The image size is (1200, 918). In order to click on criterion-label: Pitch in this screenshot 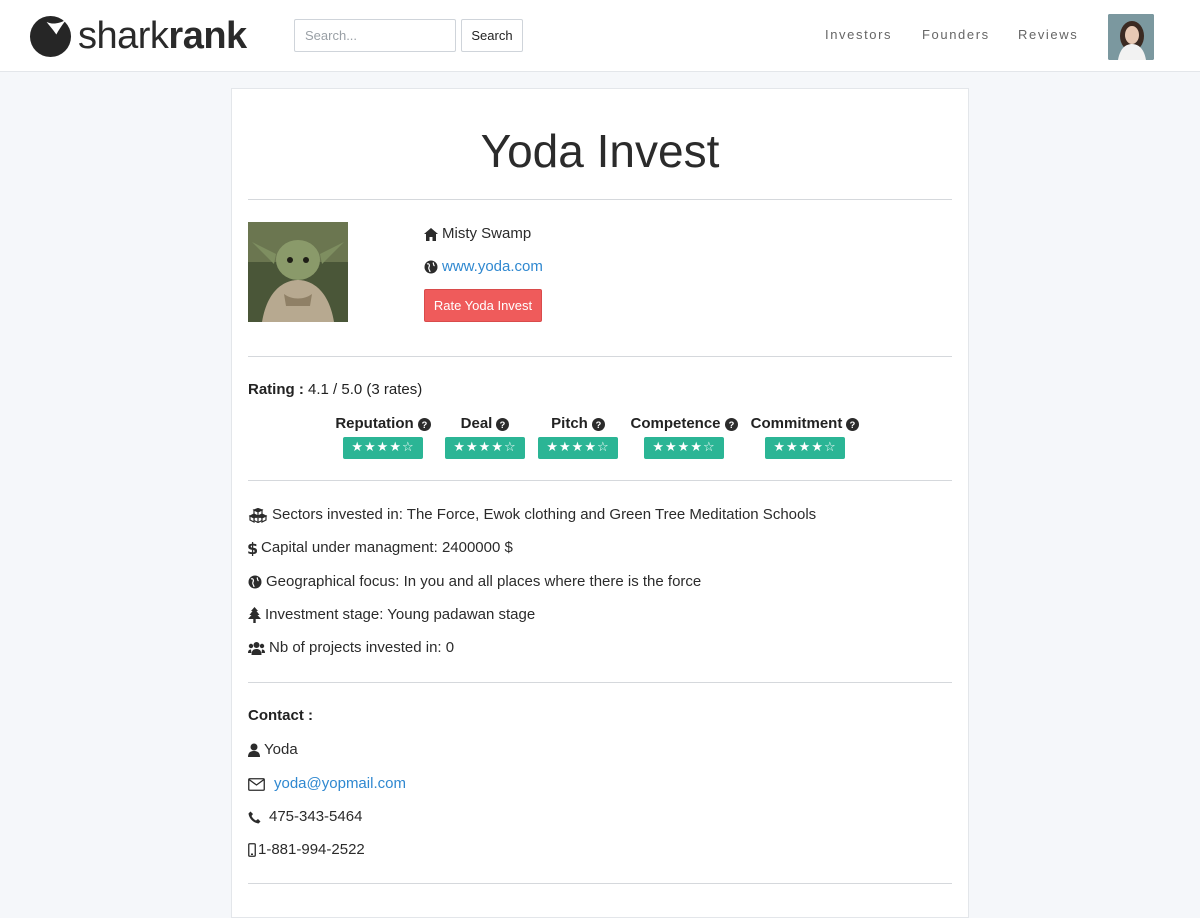, I will do `click(569, 423)`.